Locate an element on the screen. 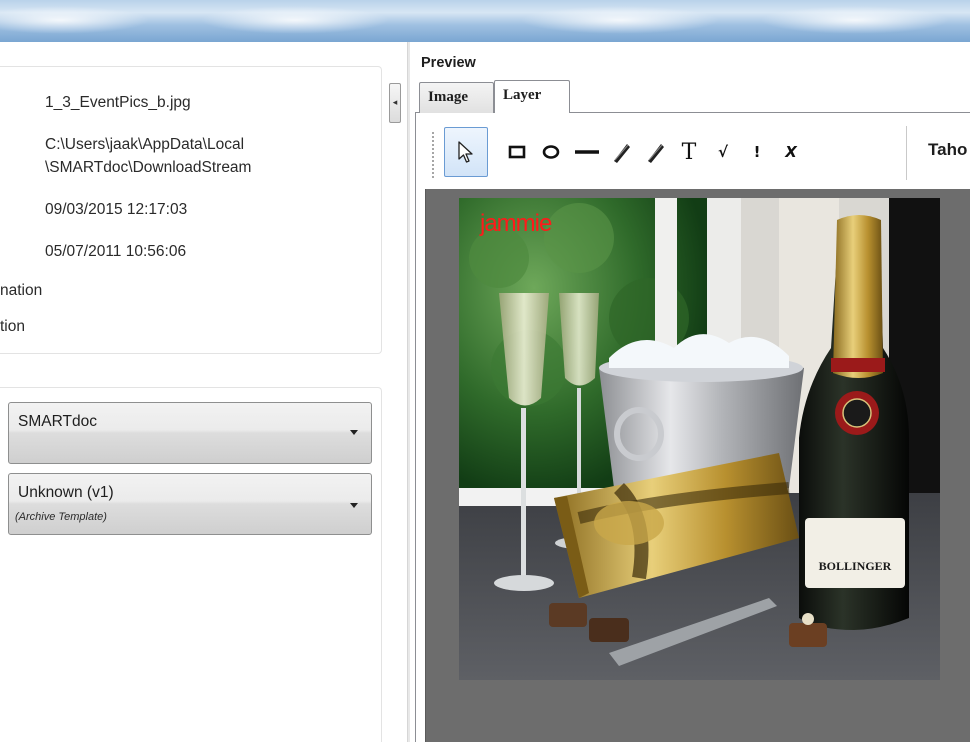 This screenshot has width=970, height=742. toolbar-grip is located at coordinates (434, 155).